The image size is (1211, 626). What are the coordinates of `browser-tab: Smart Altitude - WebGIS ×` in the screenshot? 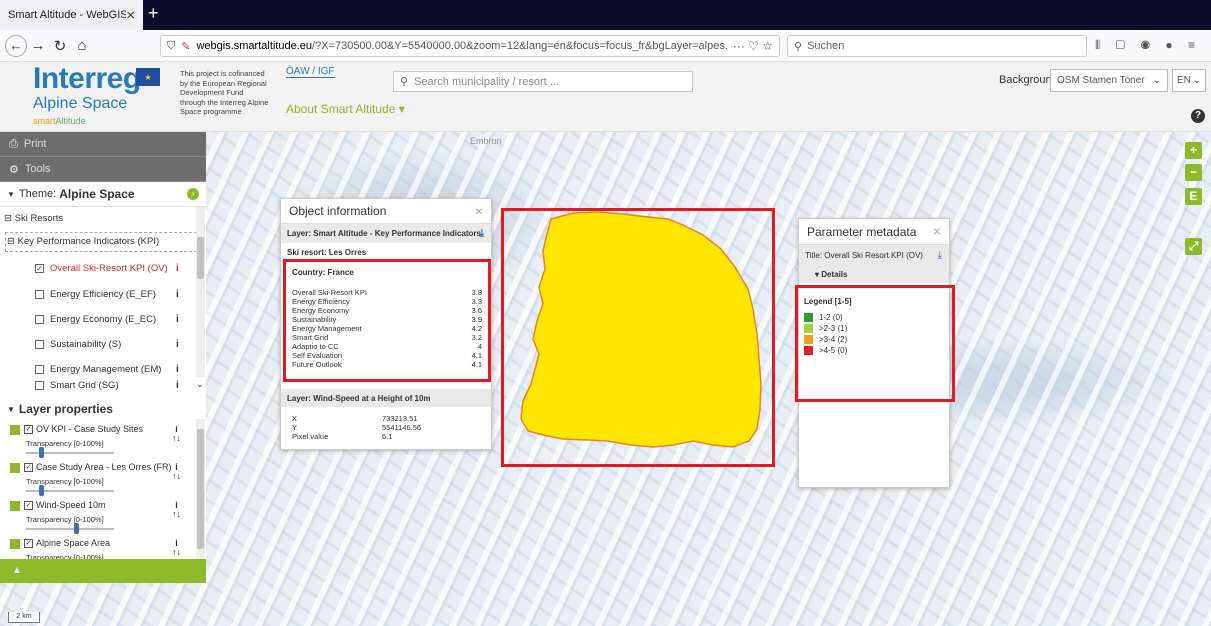 It's located at (71, 15).